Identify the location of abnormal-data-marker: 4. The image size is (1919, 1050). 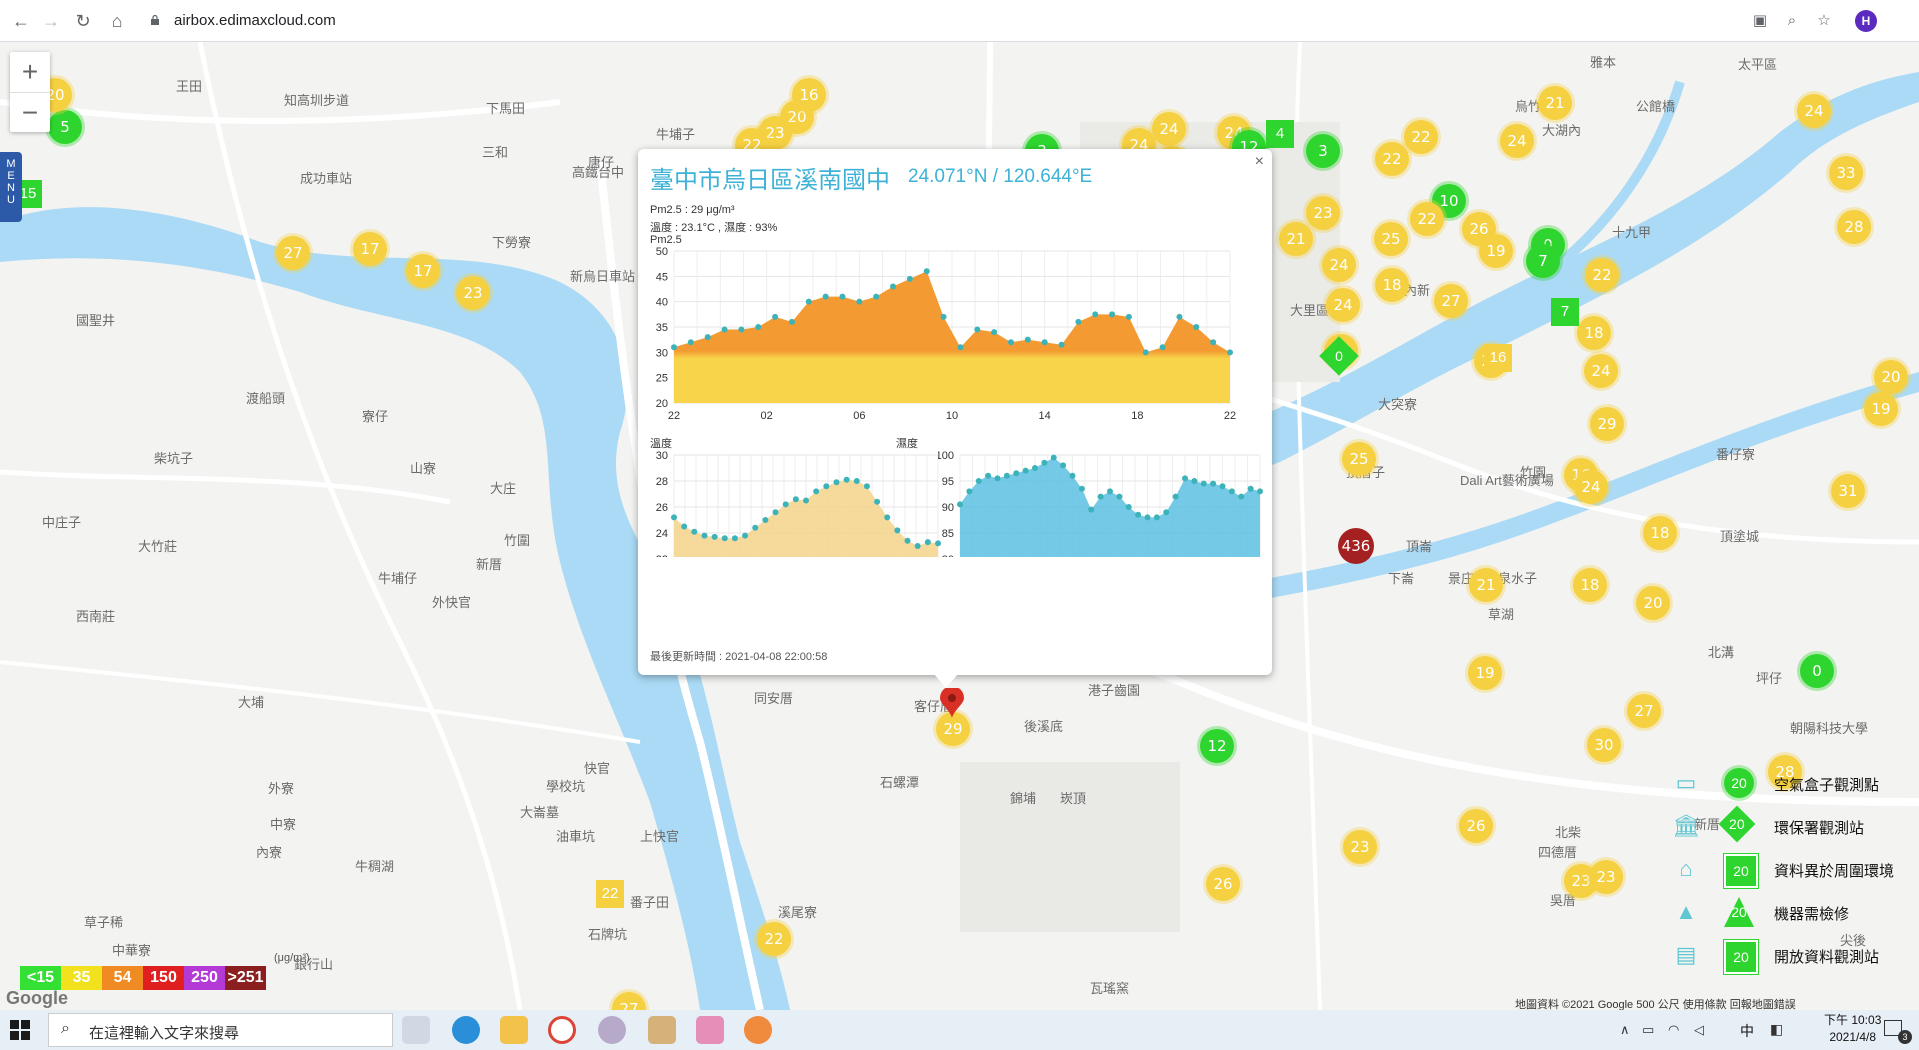
(1280, 134).